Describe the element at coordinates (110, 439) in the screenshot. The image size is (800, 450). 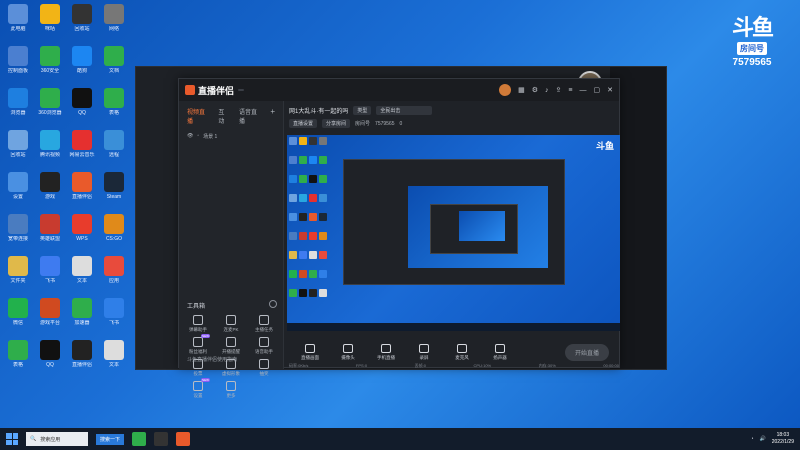
I see `search-button: 搜索一下` at that location.